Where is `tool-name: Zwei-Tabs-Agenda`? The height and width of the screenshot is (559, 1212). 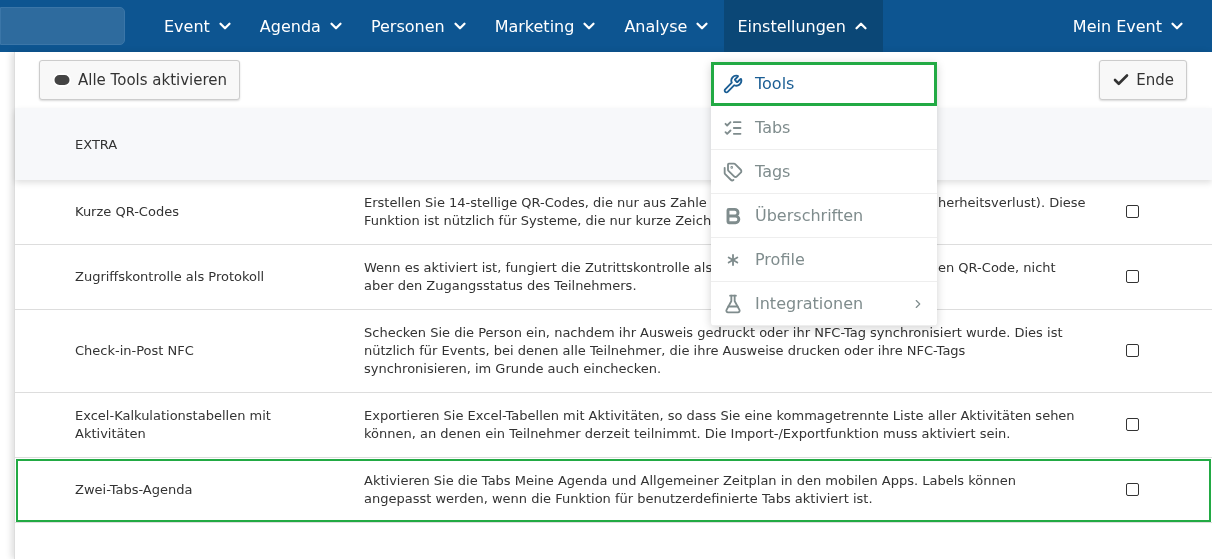
tool-name: Zwei-Tabs-Agenda is located at coordinates (134, 490).